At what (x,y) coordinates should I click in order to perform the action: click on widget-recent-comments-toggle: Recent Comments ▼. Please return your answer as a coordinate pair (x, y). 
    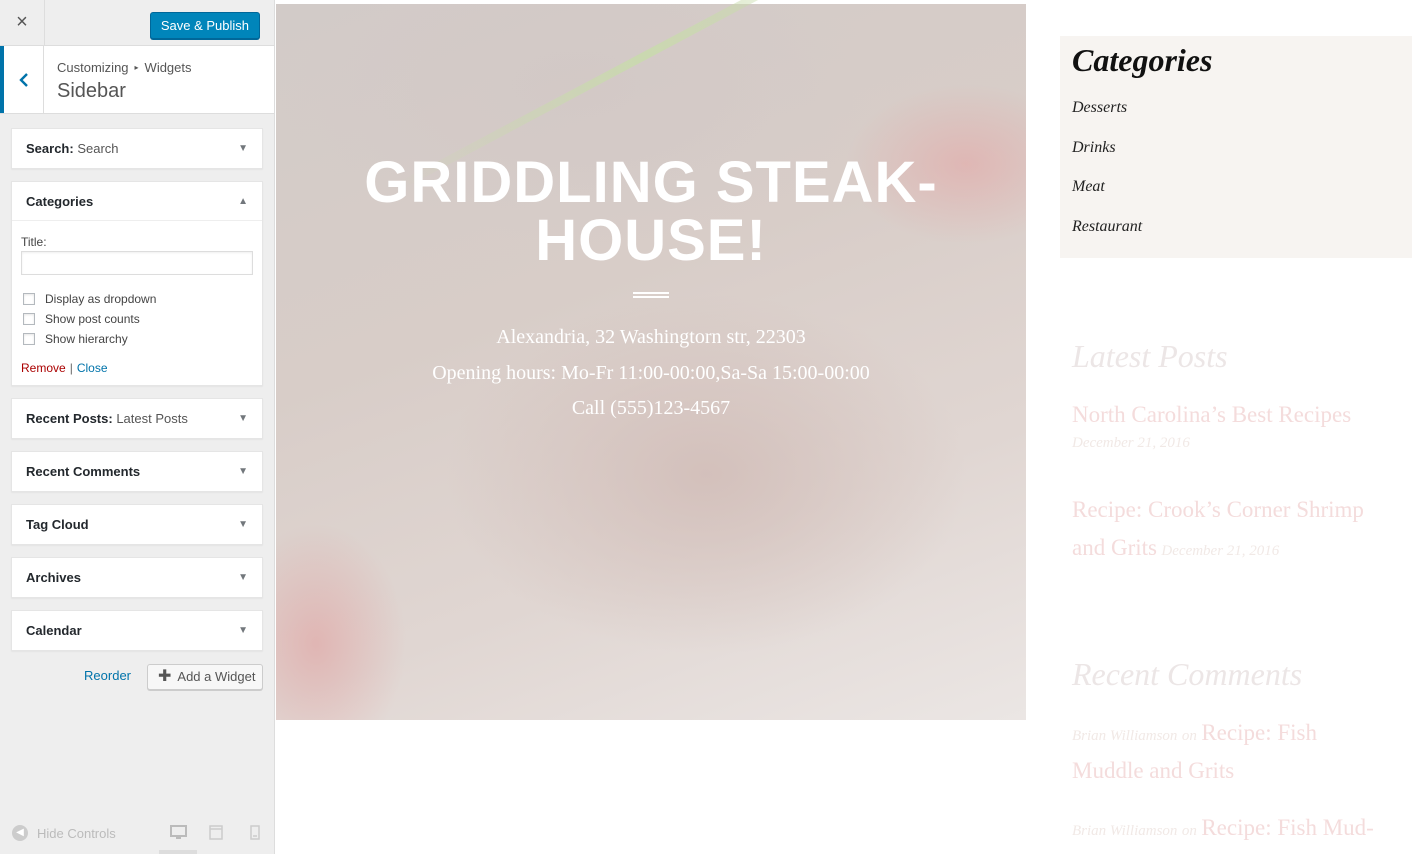
    Looking at the image, I should click on (137, 471).